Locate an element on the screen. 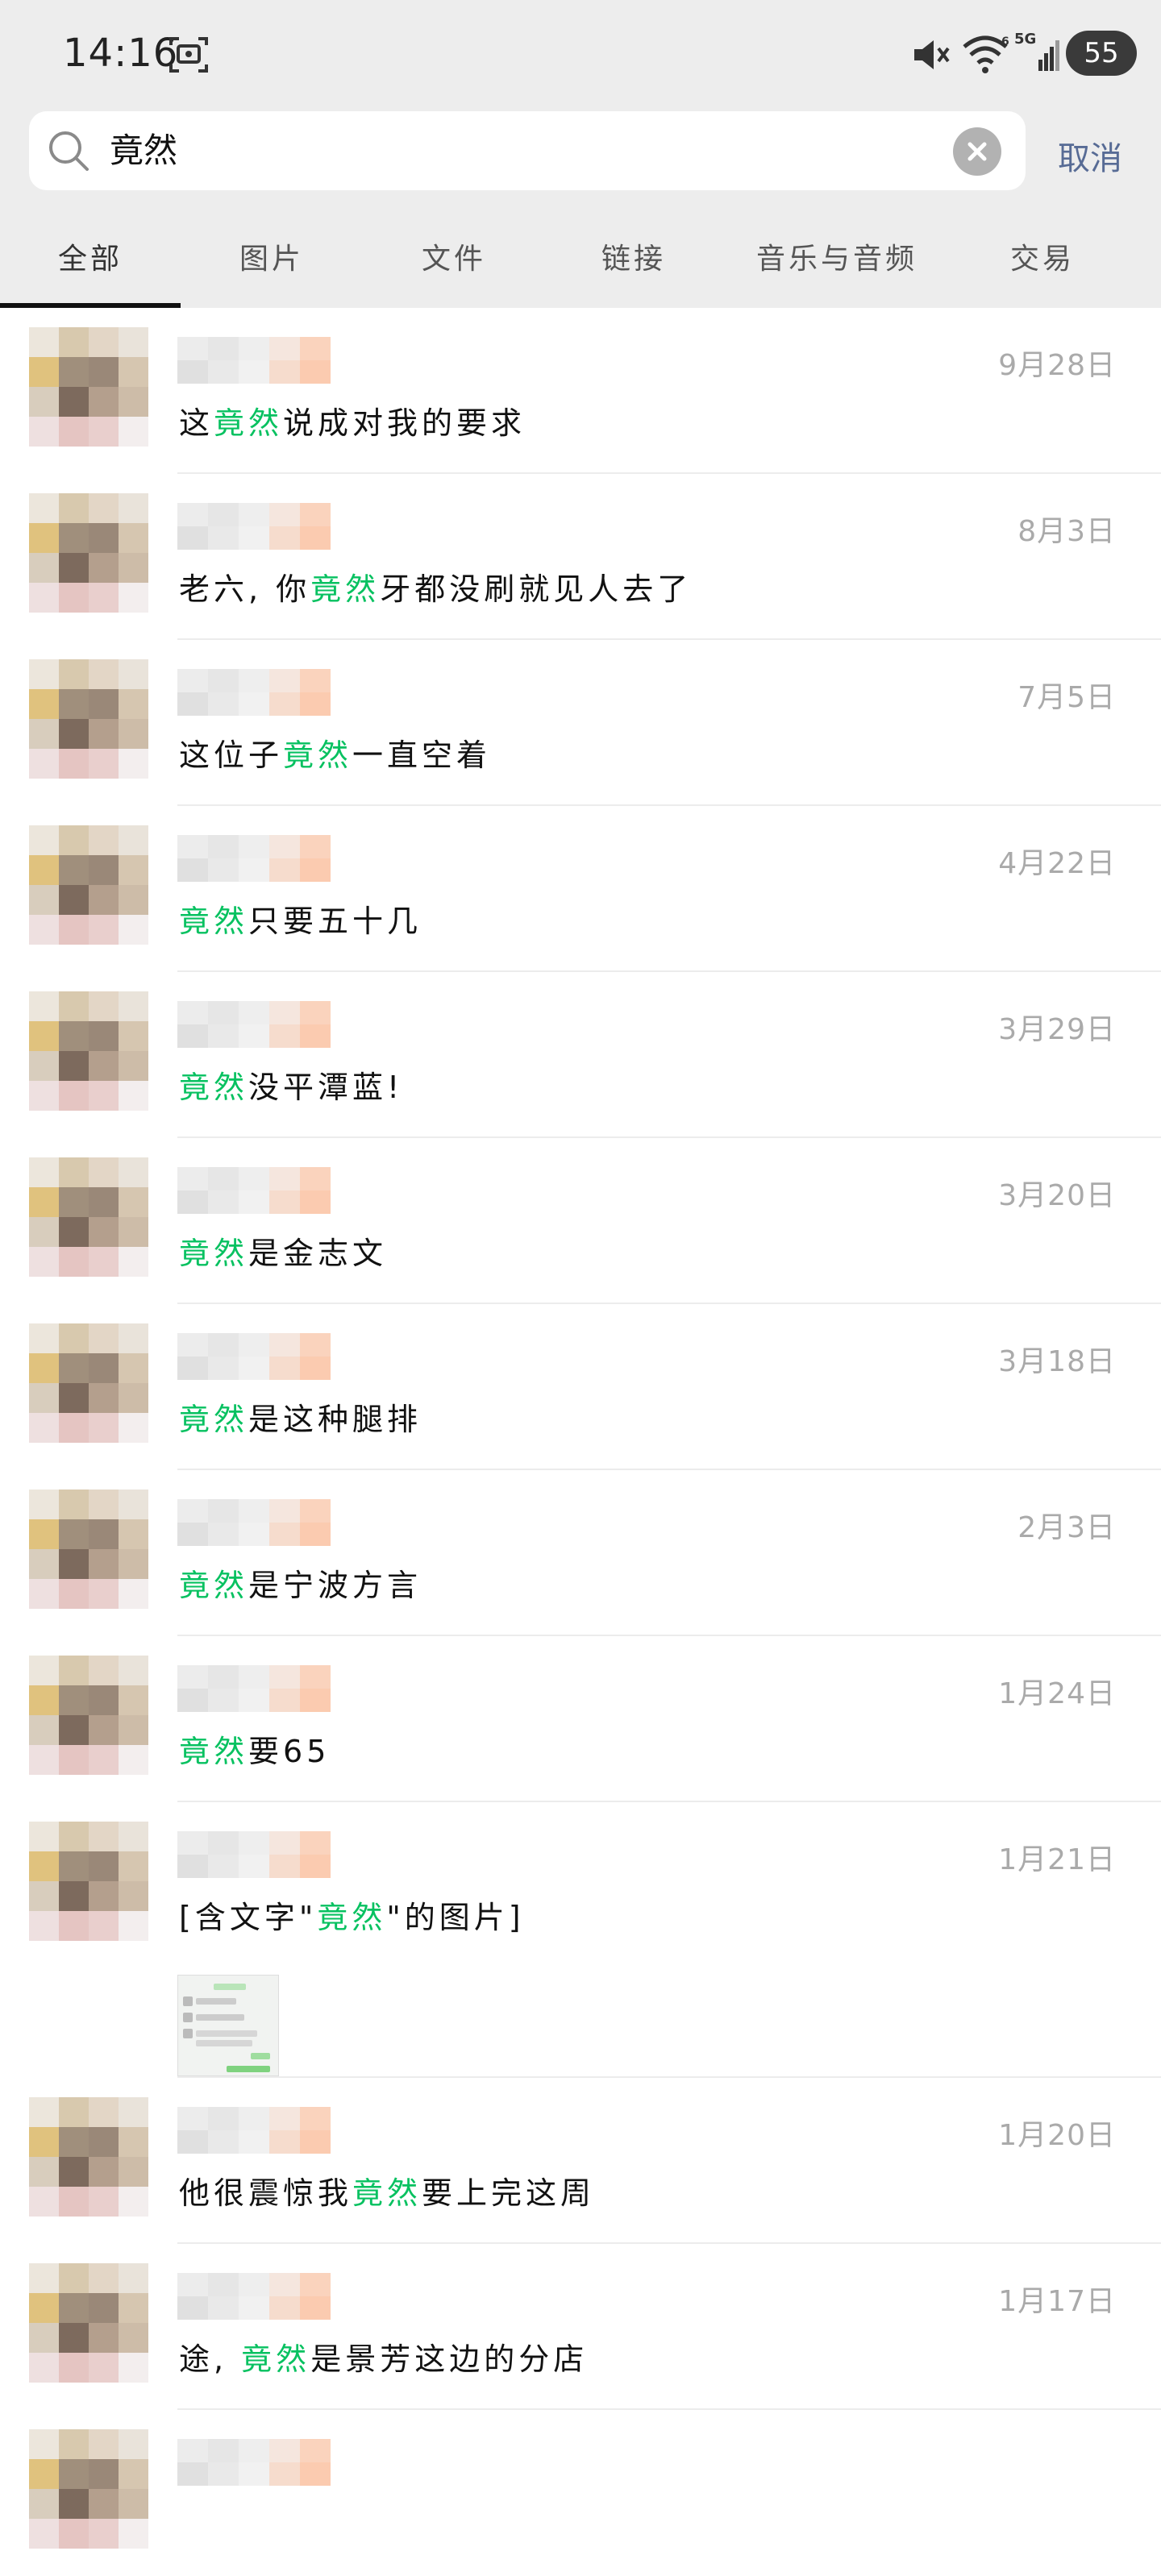 The height and width of the screenshot is (2576, 1161). result-item: 1月24日 竟然要65 is located at coordinates (580, 1719).